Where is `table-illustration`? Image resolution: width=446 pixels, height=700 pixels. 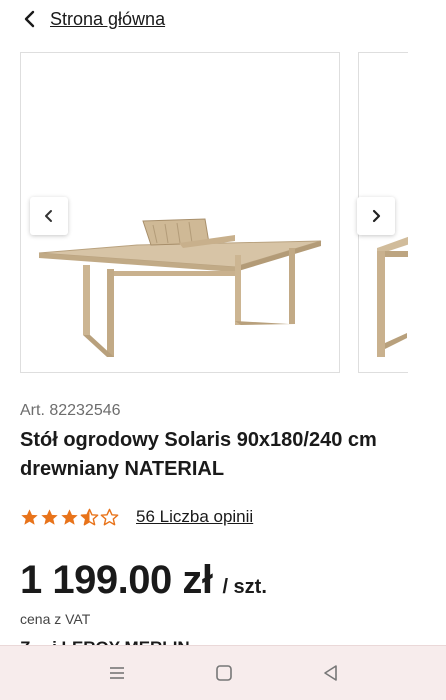 table-illustration is located at coordinates (180, 287).